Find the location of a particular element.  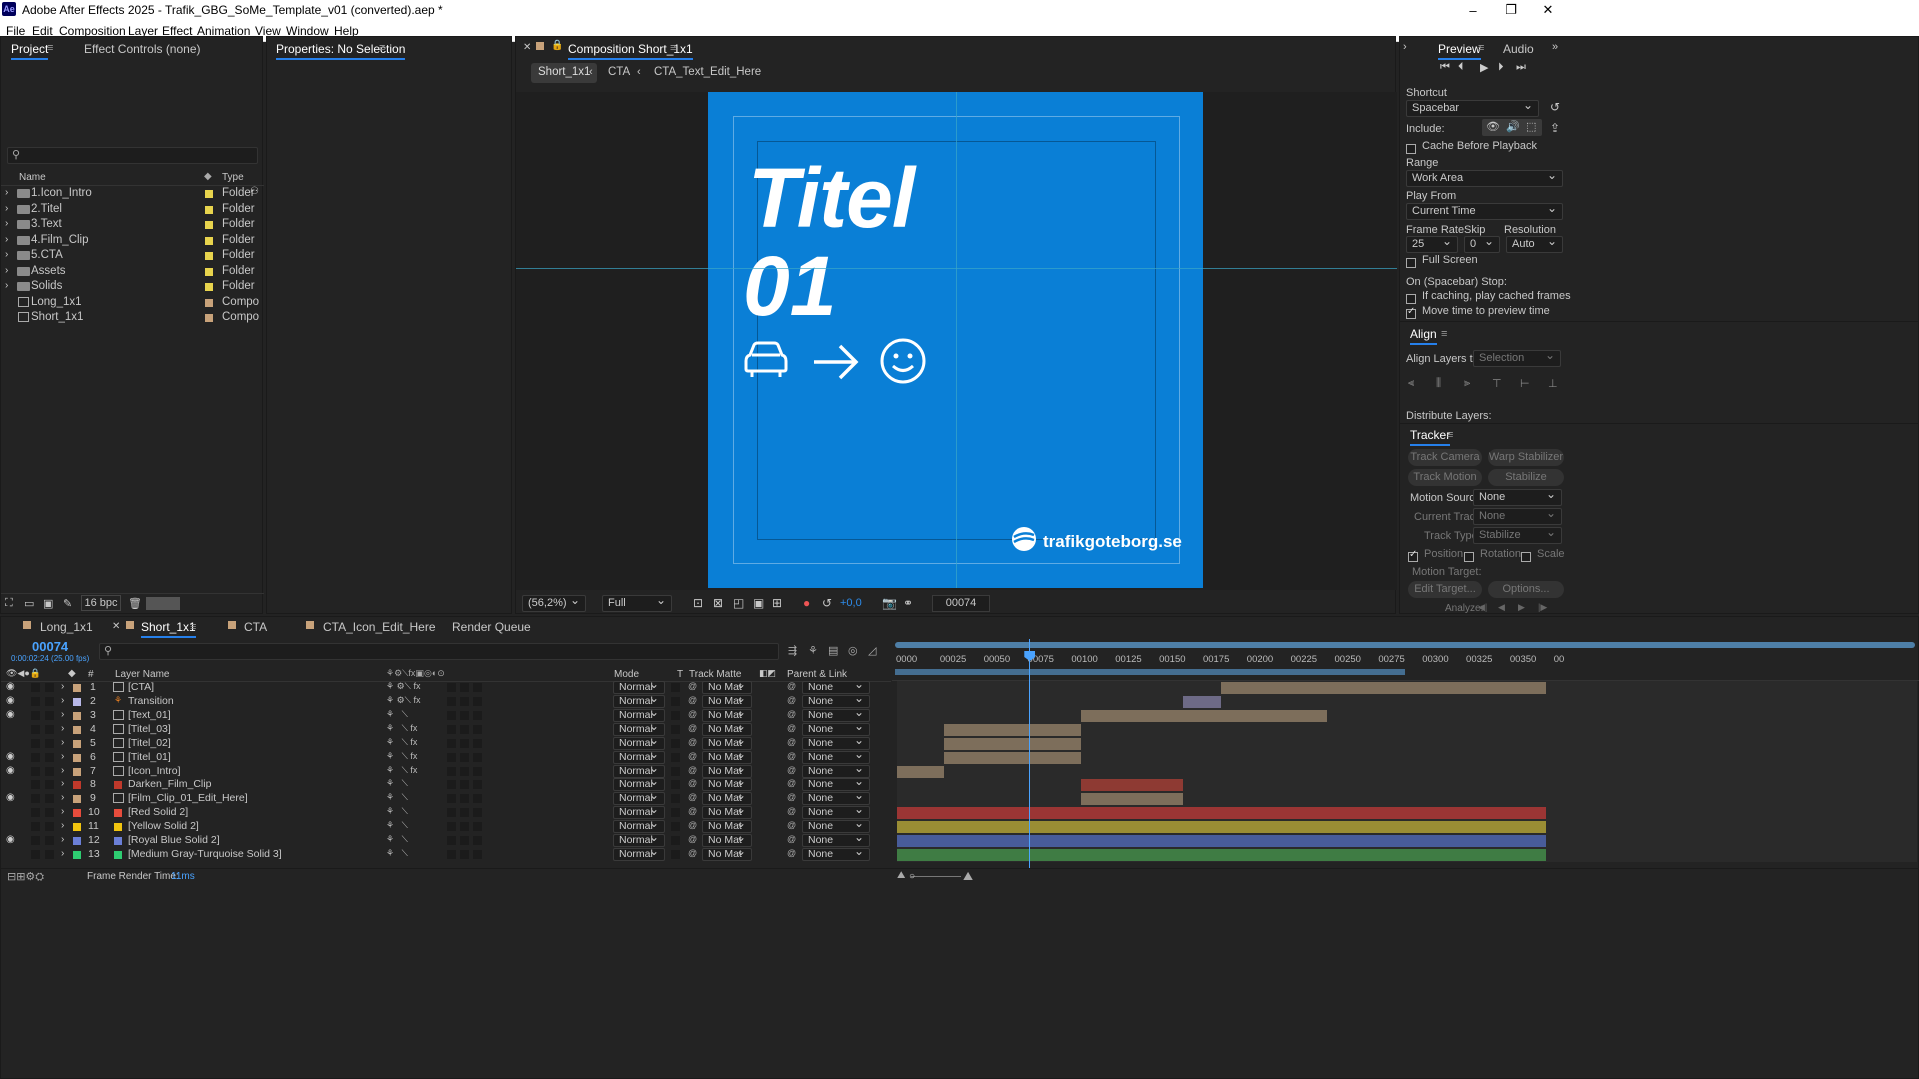

layer-name: Transition is located at coordinates (151, 701).